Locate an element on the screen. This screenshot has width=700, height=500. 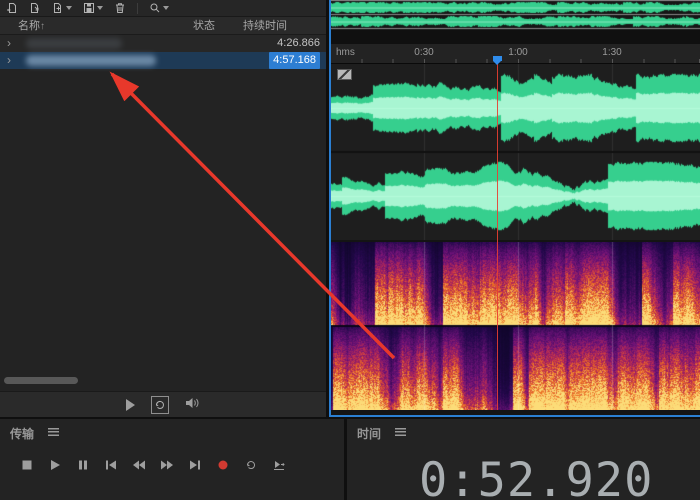
loop-playback-button is located at coordinates (251, 464).